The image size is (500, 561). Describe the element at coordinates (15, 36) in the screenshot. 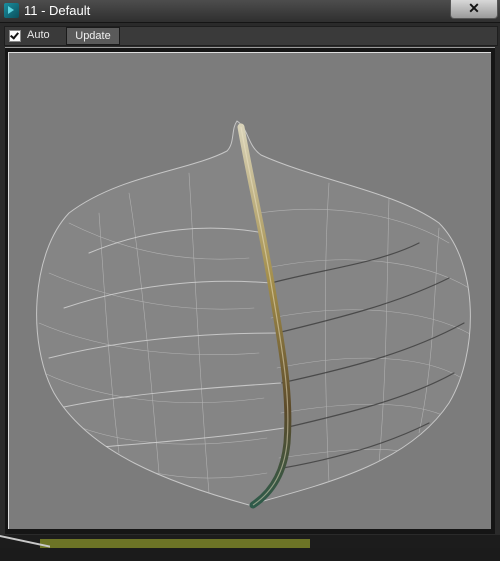

I see `auto-checkbox` at that location.